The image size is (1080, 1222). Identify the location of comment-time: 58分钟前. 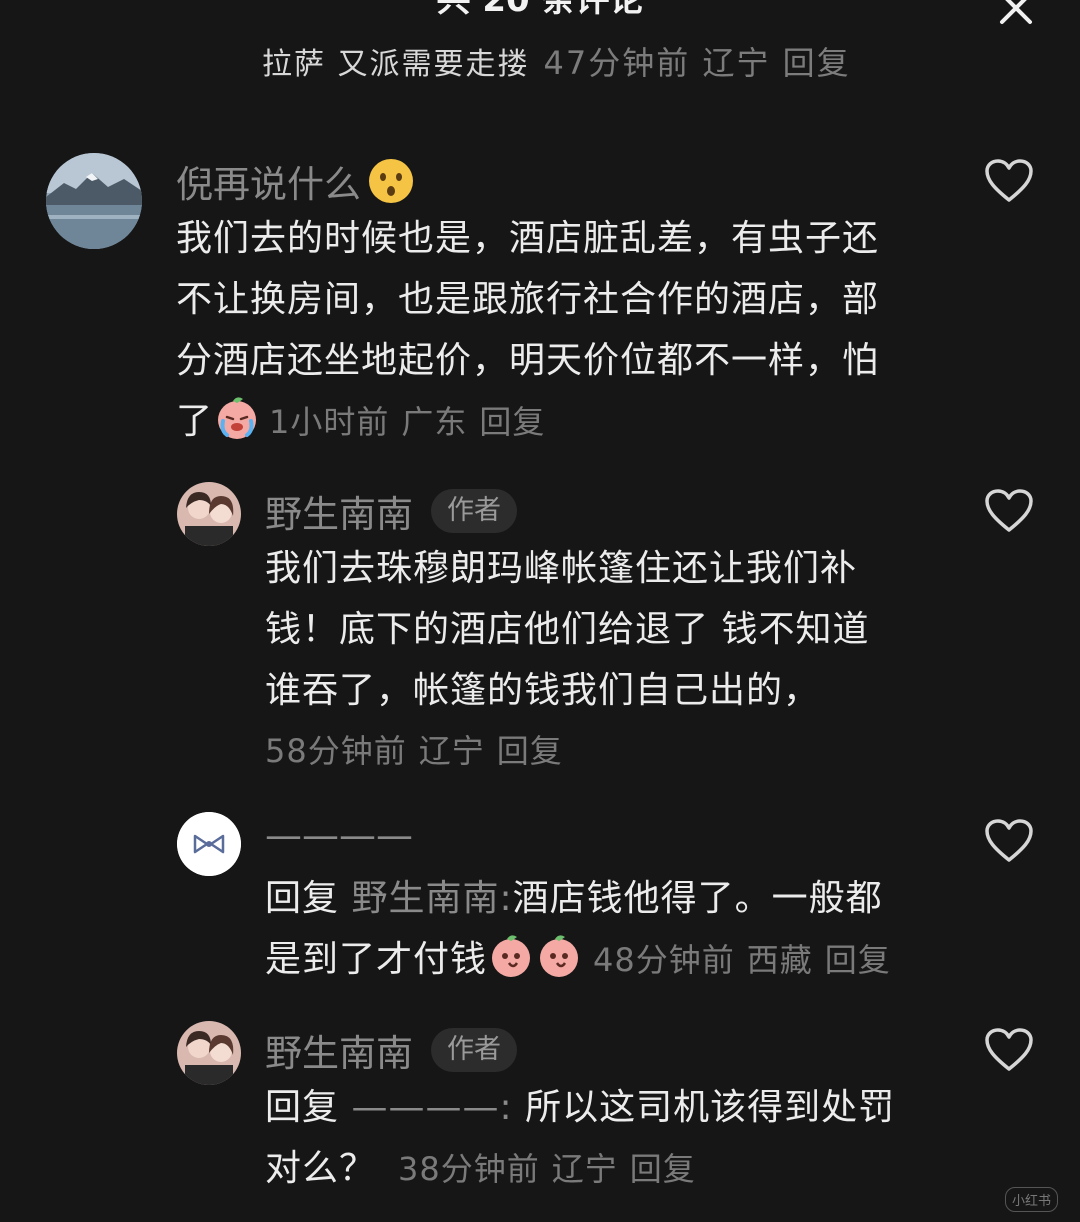
(336, 751).